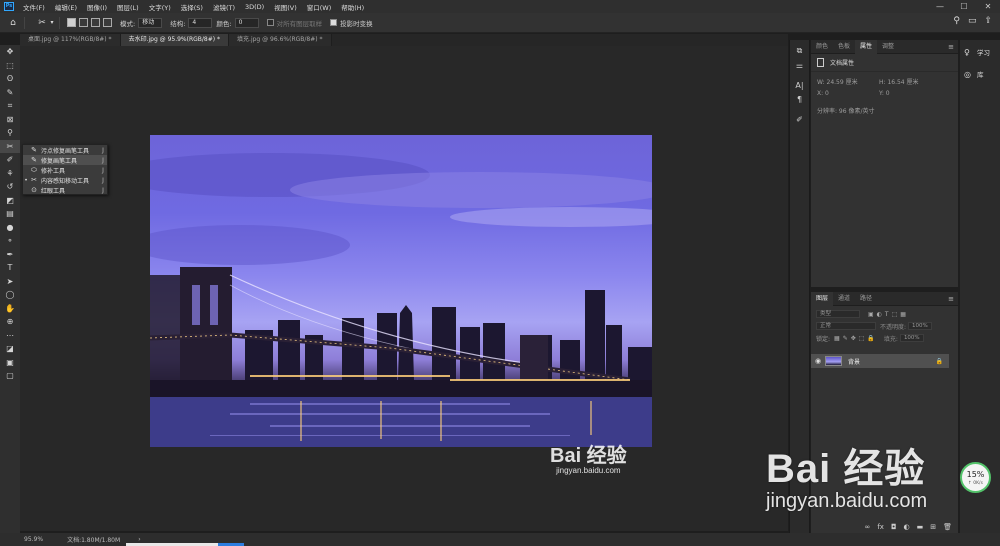 The width and height of the screenshot is (1000, 546). What do you see at coordinates (10, 93) in the screenshot?
I see `quick-select-tool-icon: ✎` at bounding box center [10, 93].